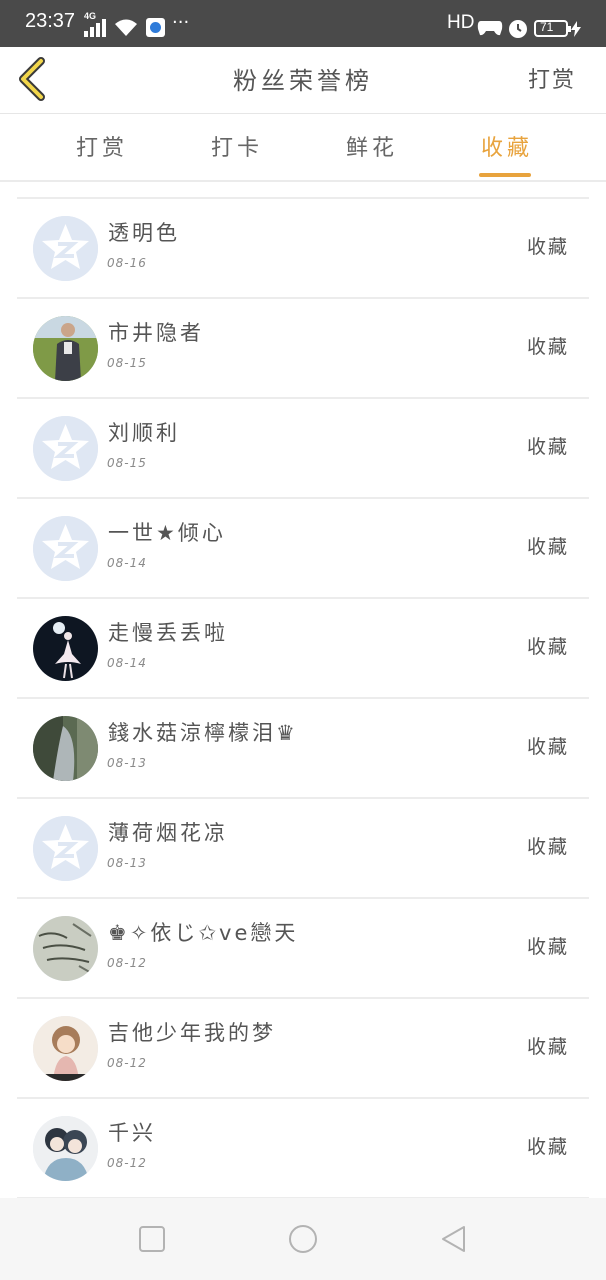 This screenshot has width=606, height=1280. What do you see at coordinates (303, 749) in the screenshot?
I see `list-item: 錢水菇涼檸檬泪♛ 08-13 收藏` at bounding box center [303, 749].